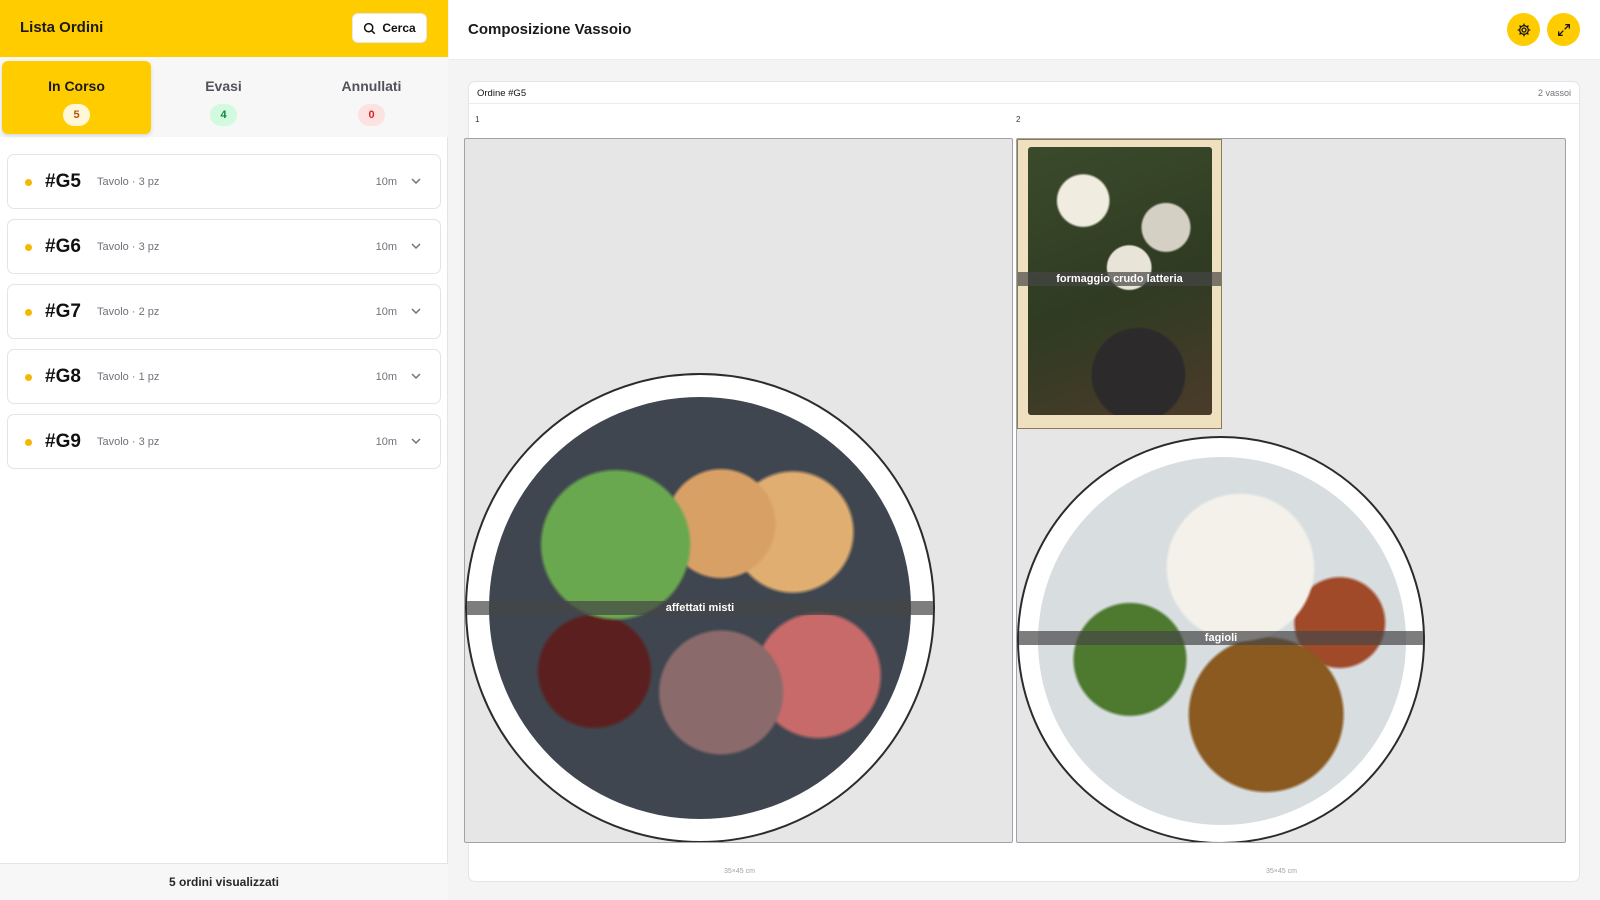 Image resolution: width=1600 pixels, height=900 pixels. Describe the element at coordinates (371, 115) in the screenshot. I see `tab-count-badge: 0` at that location.